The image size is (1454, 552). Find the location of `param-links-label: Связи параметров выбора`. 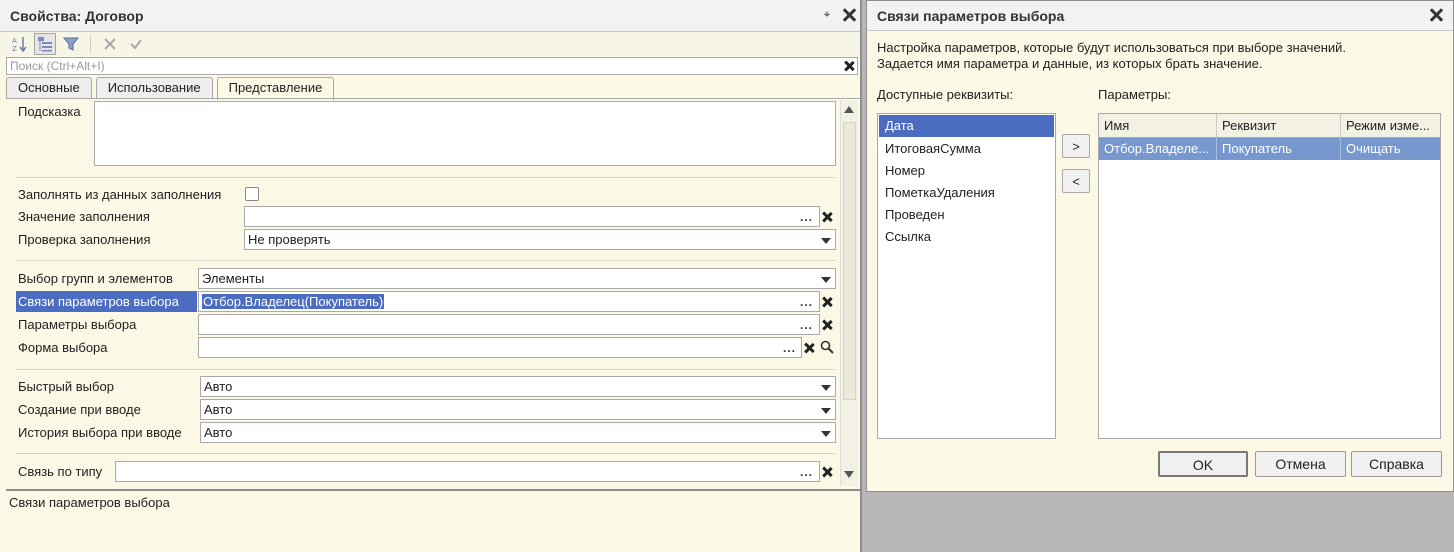

param-links-label: Связи параметров выбора is located at coordinates (106, 301).